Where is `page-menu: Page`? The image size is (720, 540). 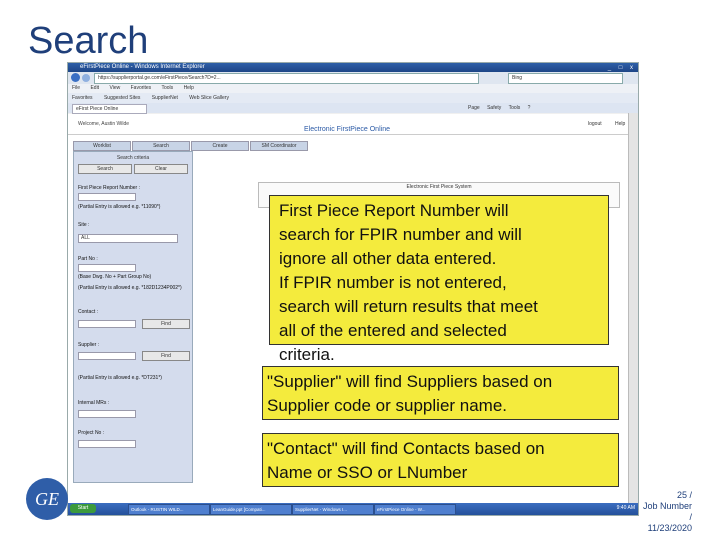
page-menu: Page is located at coordinates (474, 108).